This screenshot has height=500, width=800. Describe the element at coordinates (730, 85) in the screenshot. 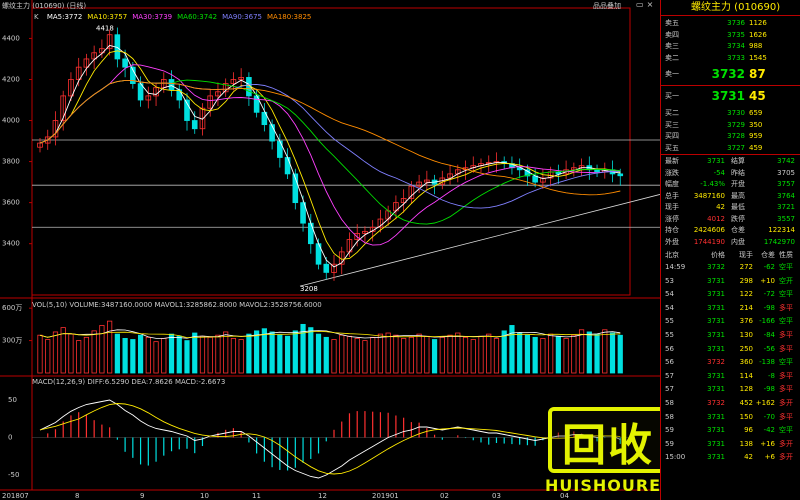

I see `separator` at that location.